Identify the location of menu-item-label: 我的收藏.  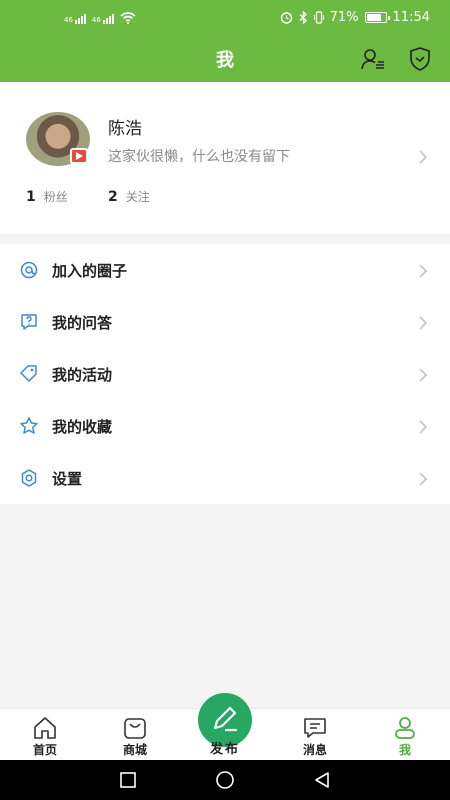
(82, 427).